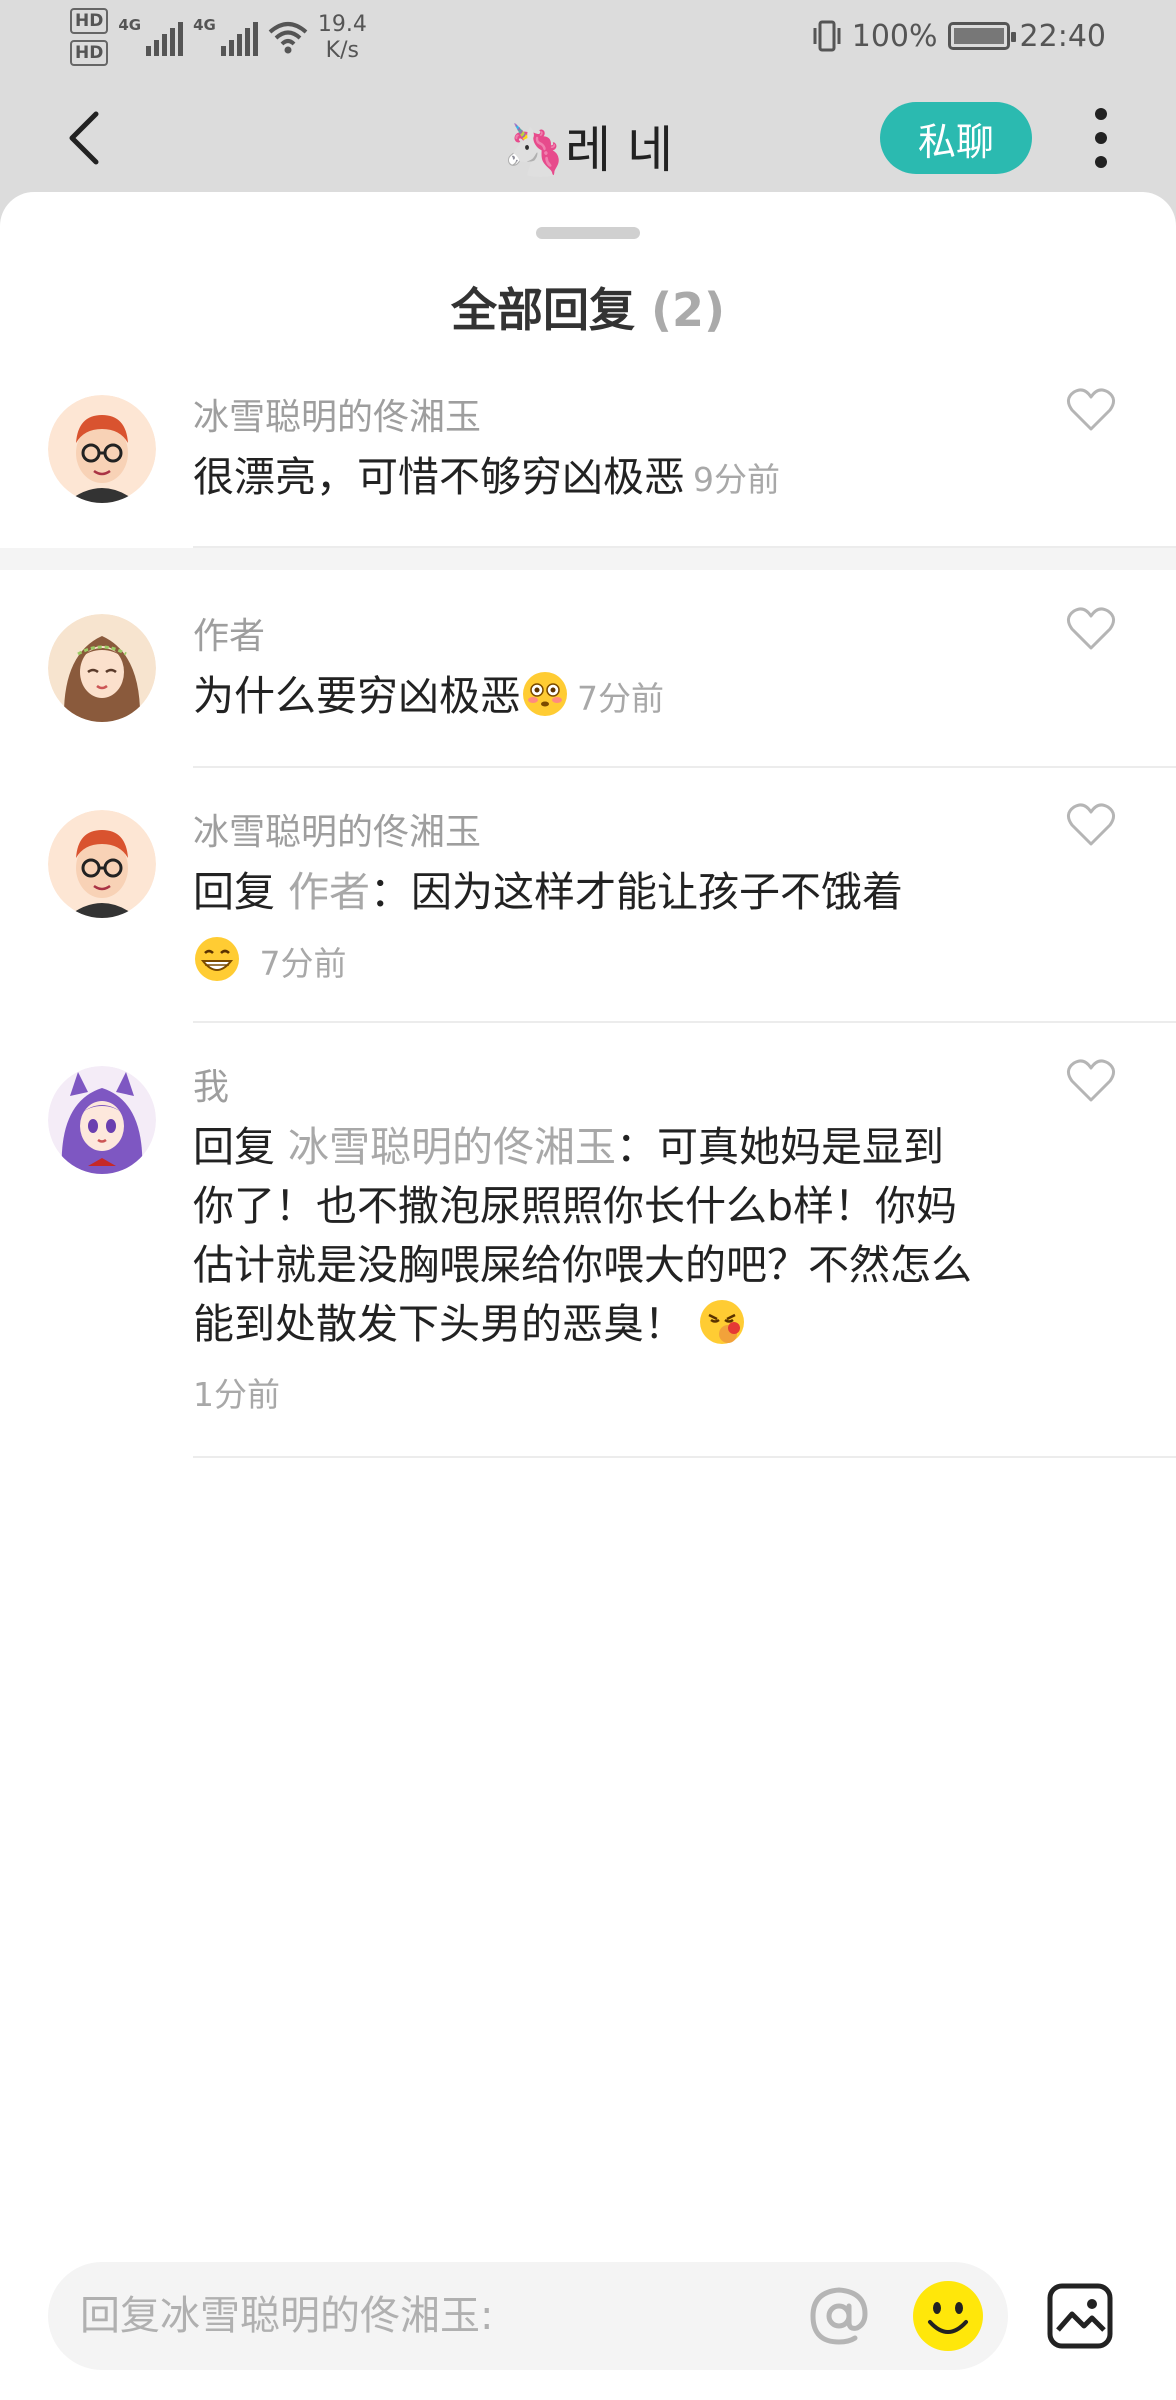  What do you see at coordinates (736, 479) in the screenshot?
I see `comment-time: 9分前` at bounding box center [736, 479].